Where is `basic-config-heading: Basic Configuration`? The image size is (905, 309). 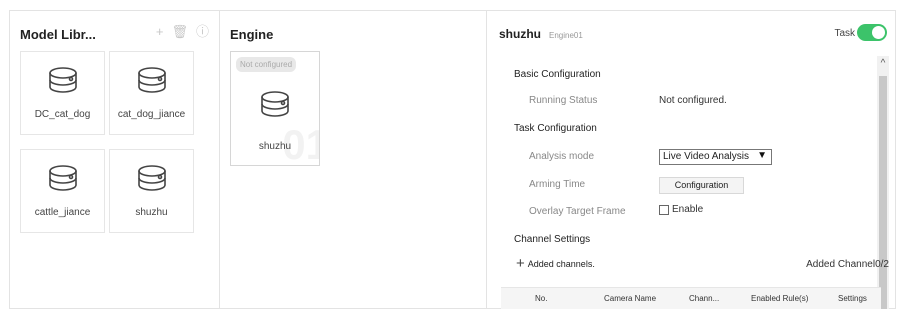 basic-config-heading: Basic Configuration is located at coordinates (557, 74).